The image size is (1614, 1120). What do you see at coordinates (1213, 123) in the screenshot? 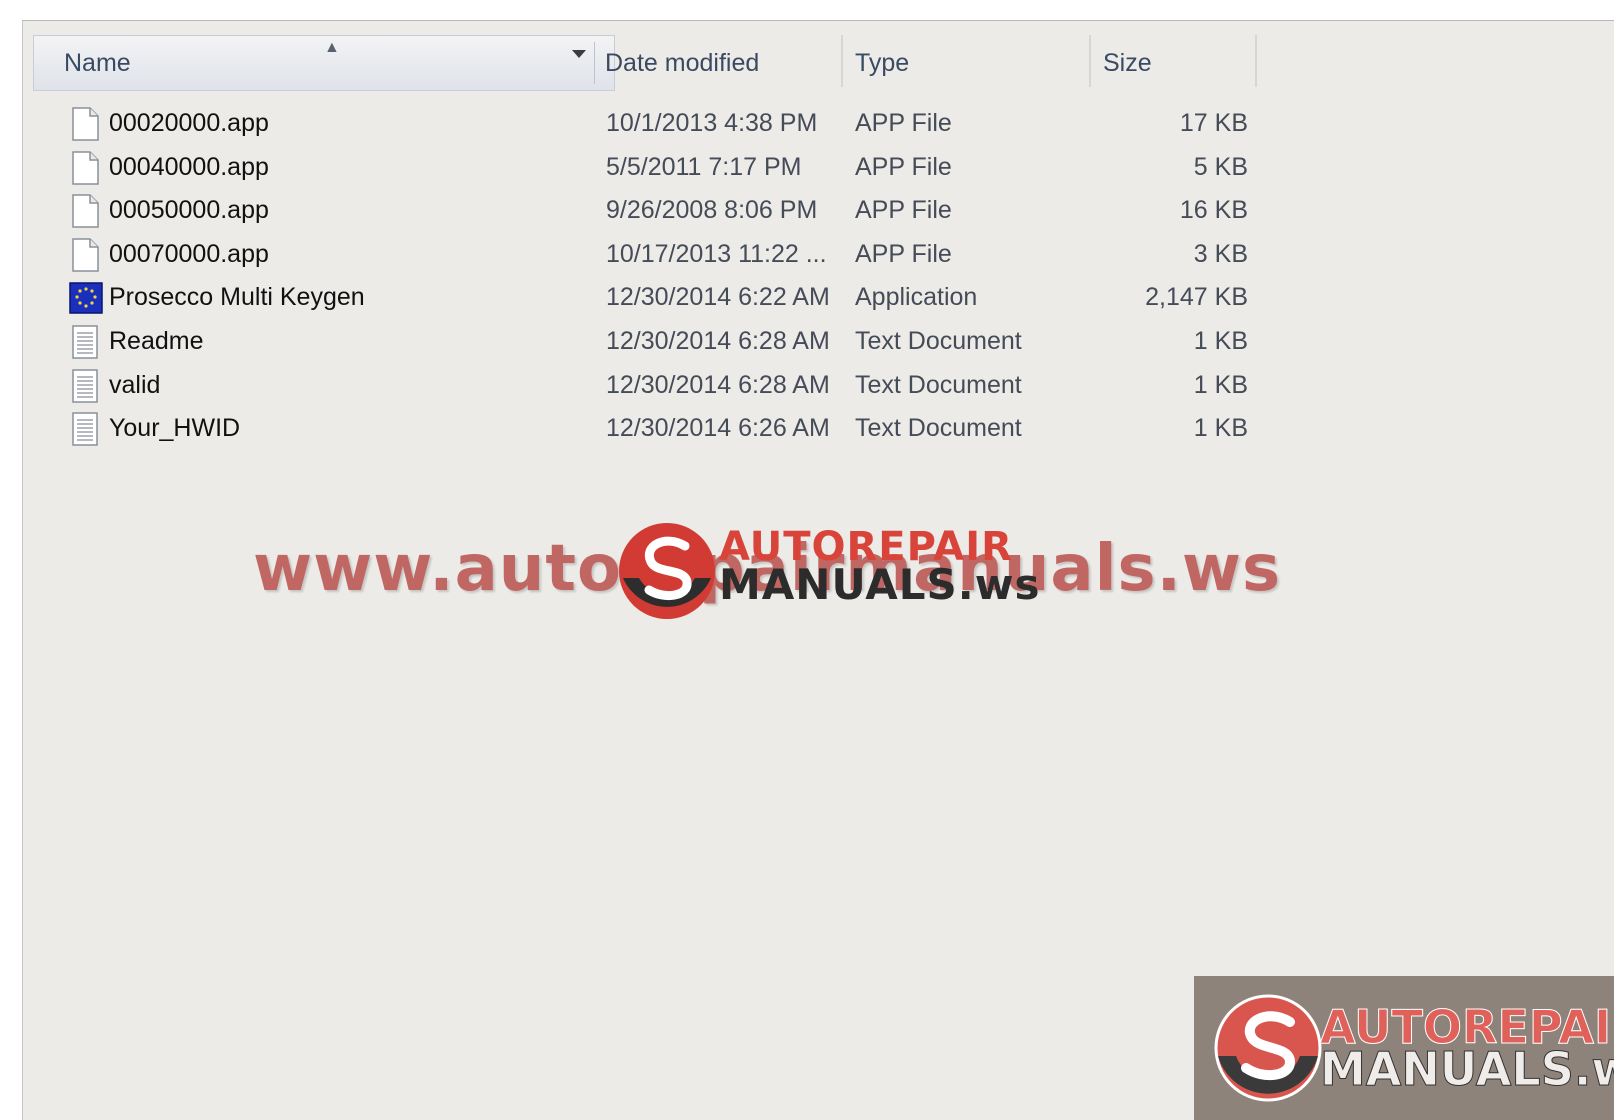
I see `file-size: 17 KB` at bounding box center [1213, 123].